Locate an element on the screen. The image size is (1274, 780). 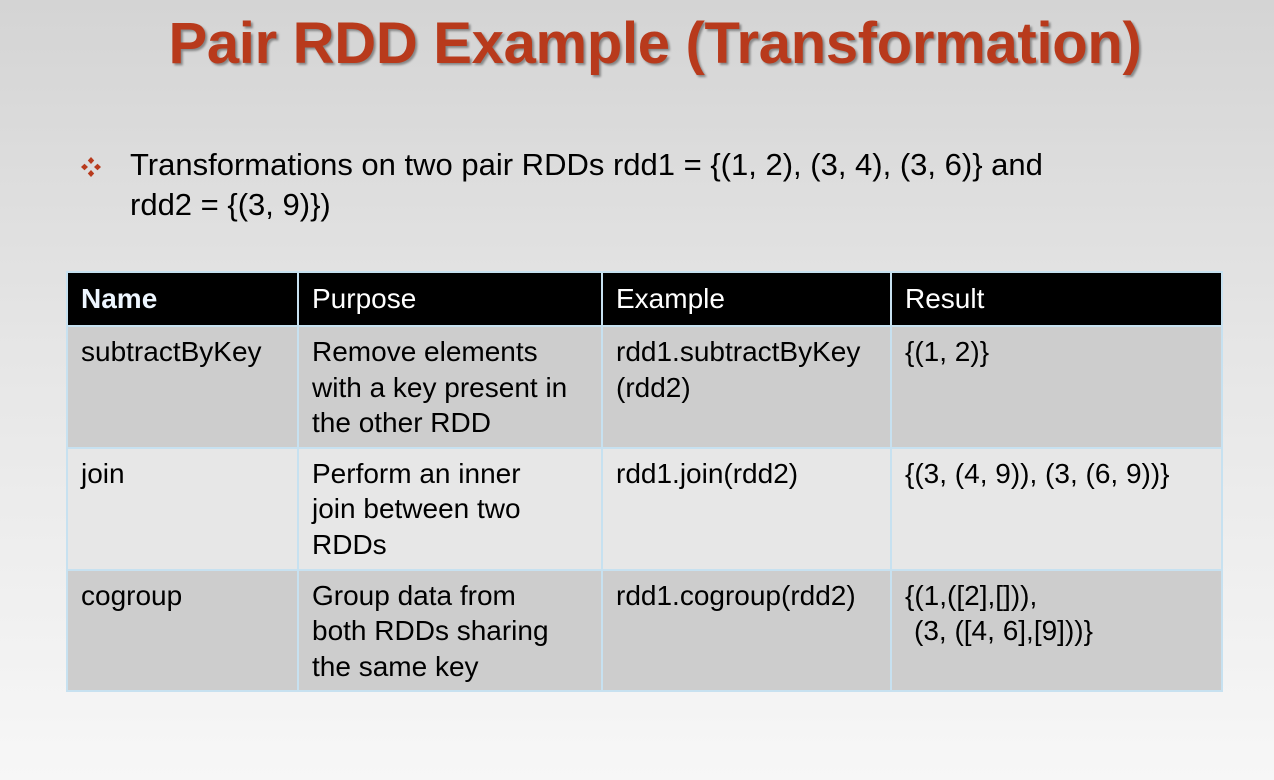
bullet-text-line: rdd2 = {(3, 9)}) is located at coordinates (230, 204).